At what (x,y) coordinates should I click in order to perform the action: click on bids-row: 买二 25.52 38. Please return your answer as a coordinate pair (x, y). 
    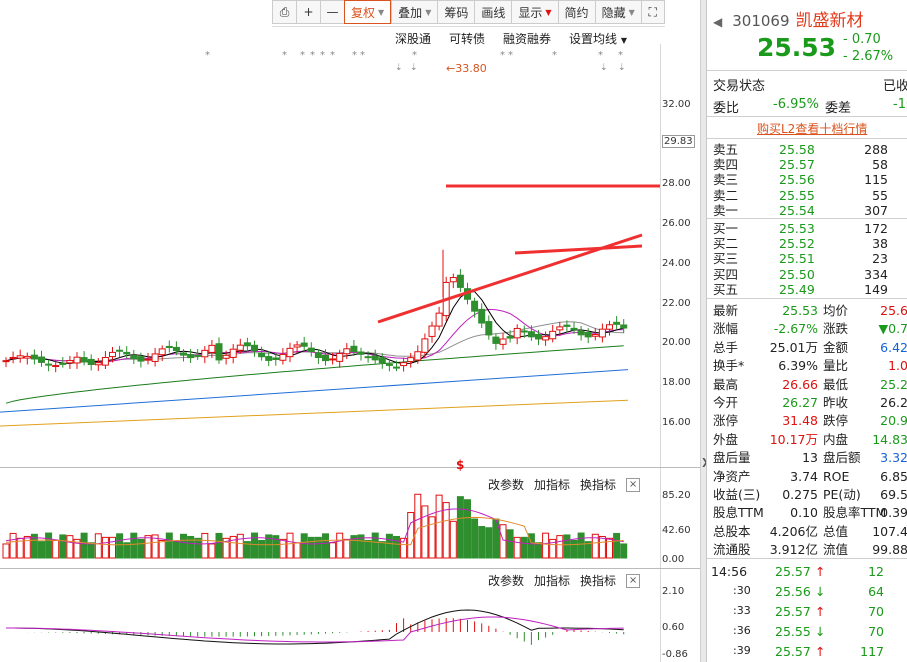
    Looking at the image, I should click on (810, 243).